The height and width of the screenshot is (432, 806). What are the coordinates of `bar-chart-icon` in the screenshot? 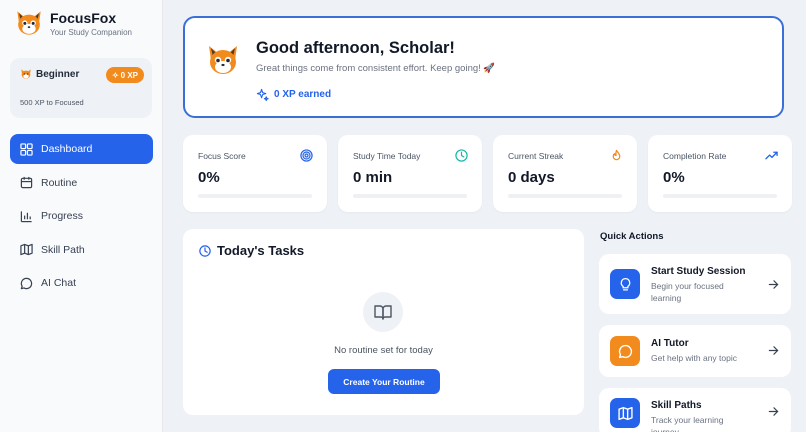 It's located at (26, 216).